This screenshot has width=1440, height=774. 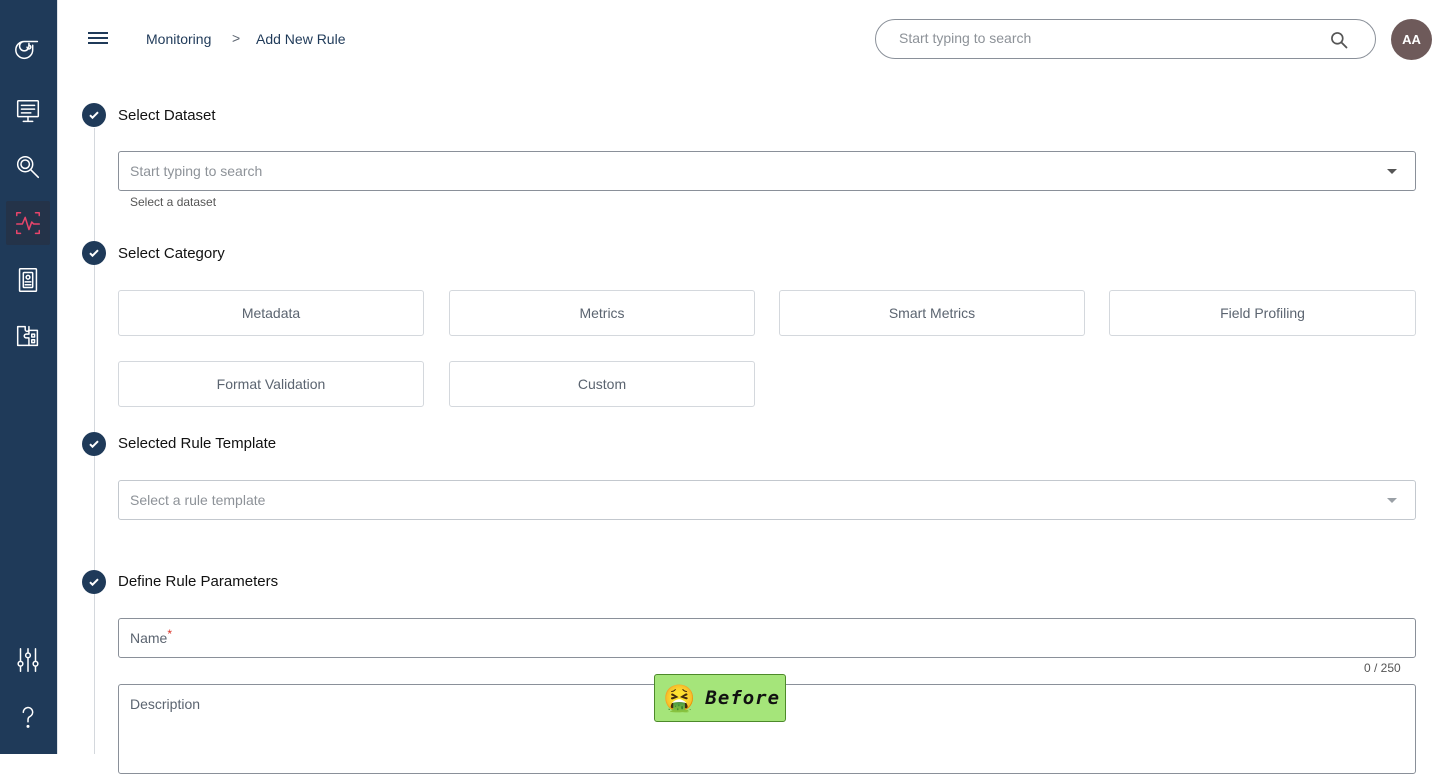 I want to click on description-field-label: Description, so click(x=165, y=704).